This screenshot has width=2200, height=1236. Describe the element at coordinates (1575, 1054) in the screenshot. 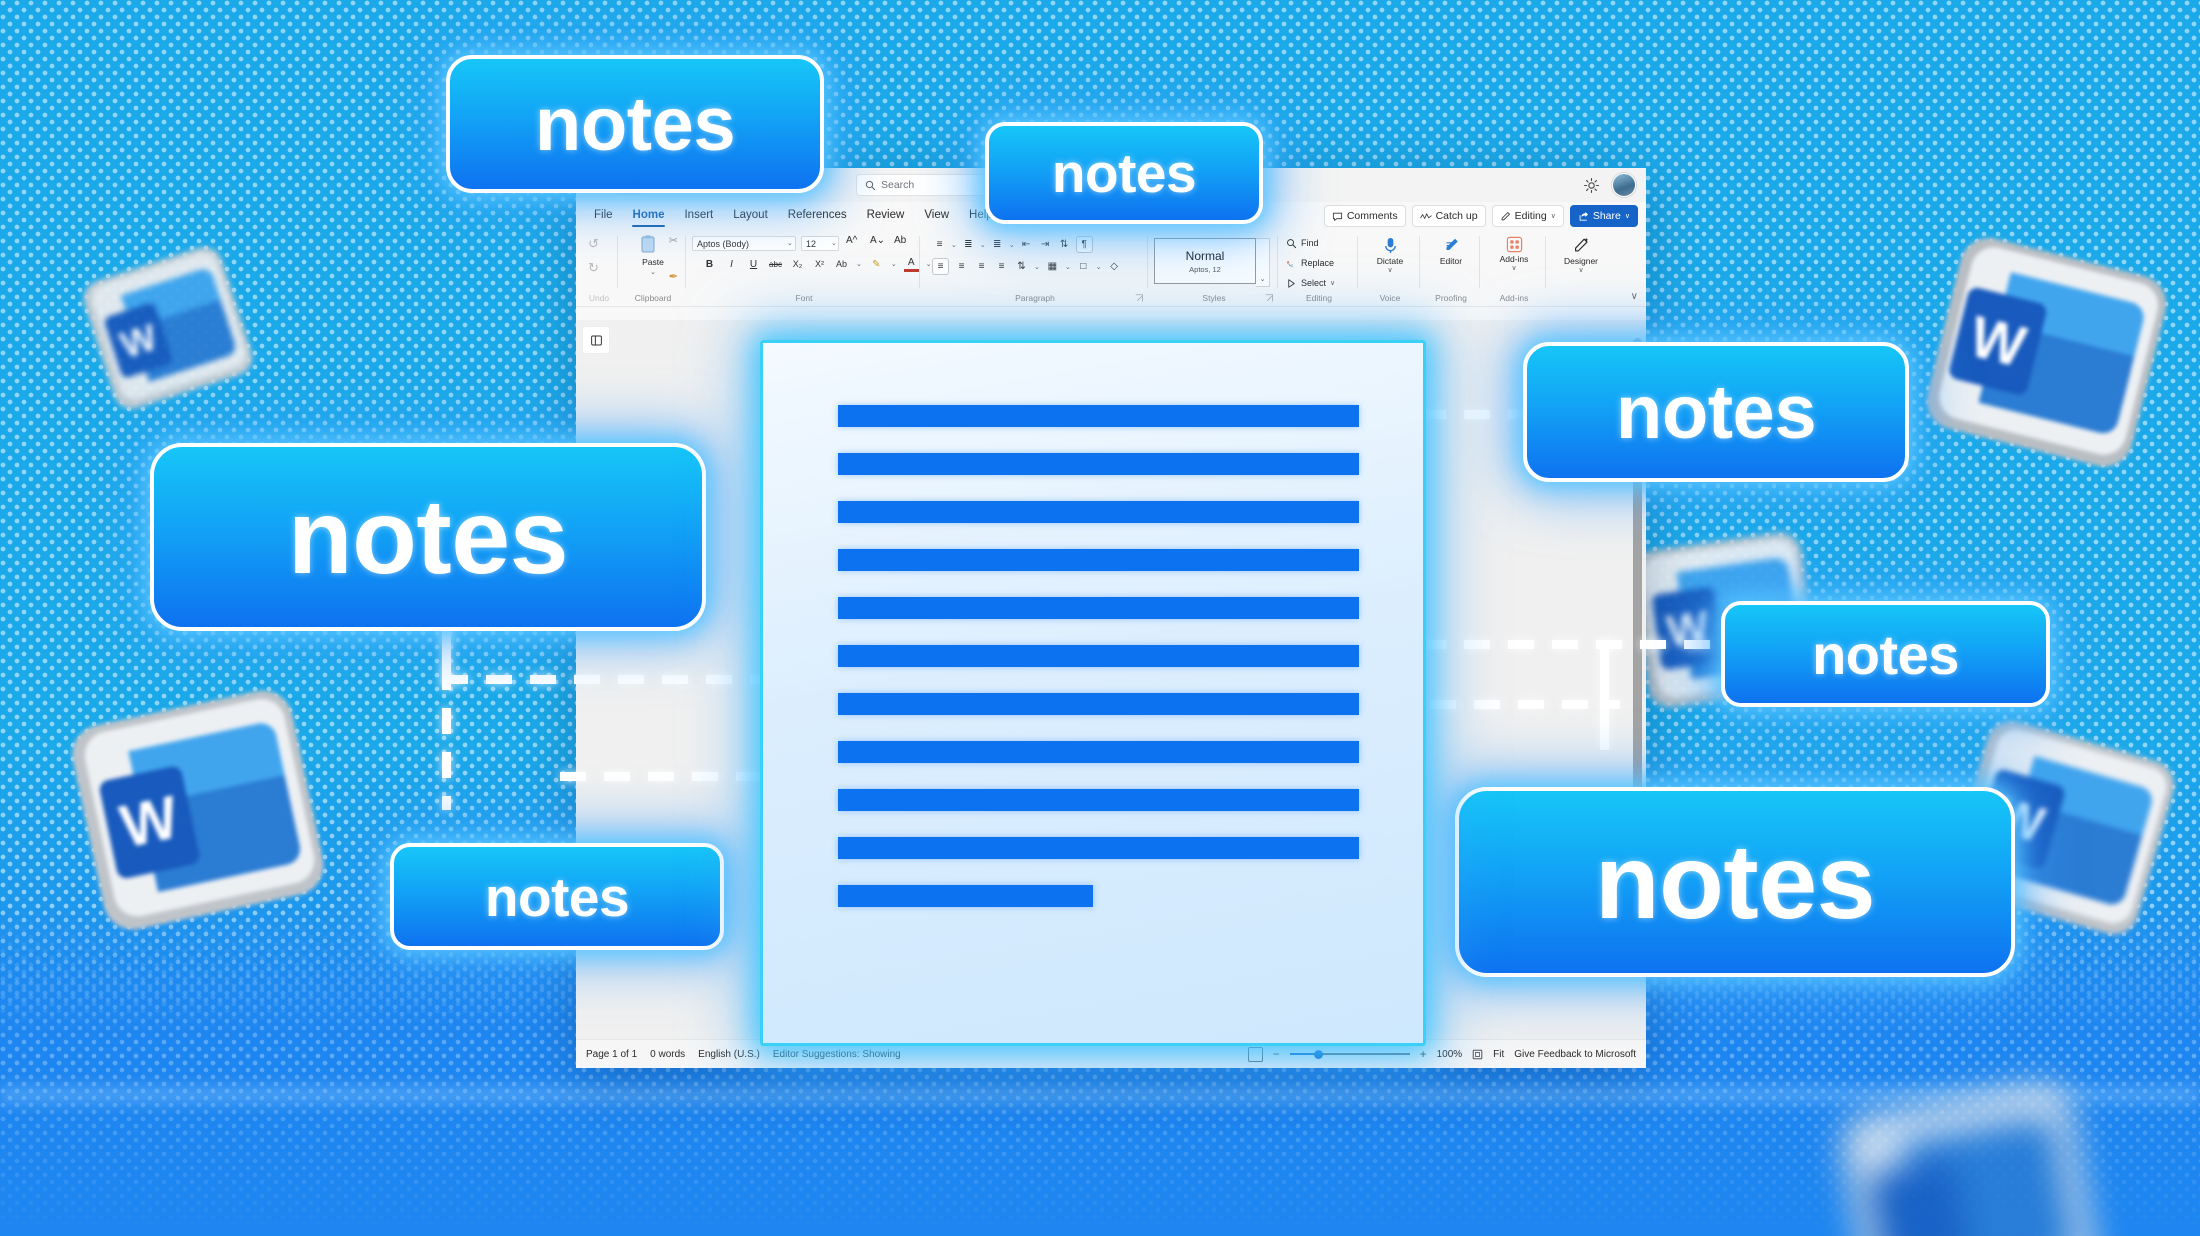

I see `feedback-link: Give Feedback to Microsoft` at that location.